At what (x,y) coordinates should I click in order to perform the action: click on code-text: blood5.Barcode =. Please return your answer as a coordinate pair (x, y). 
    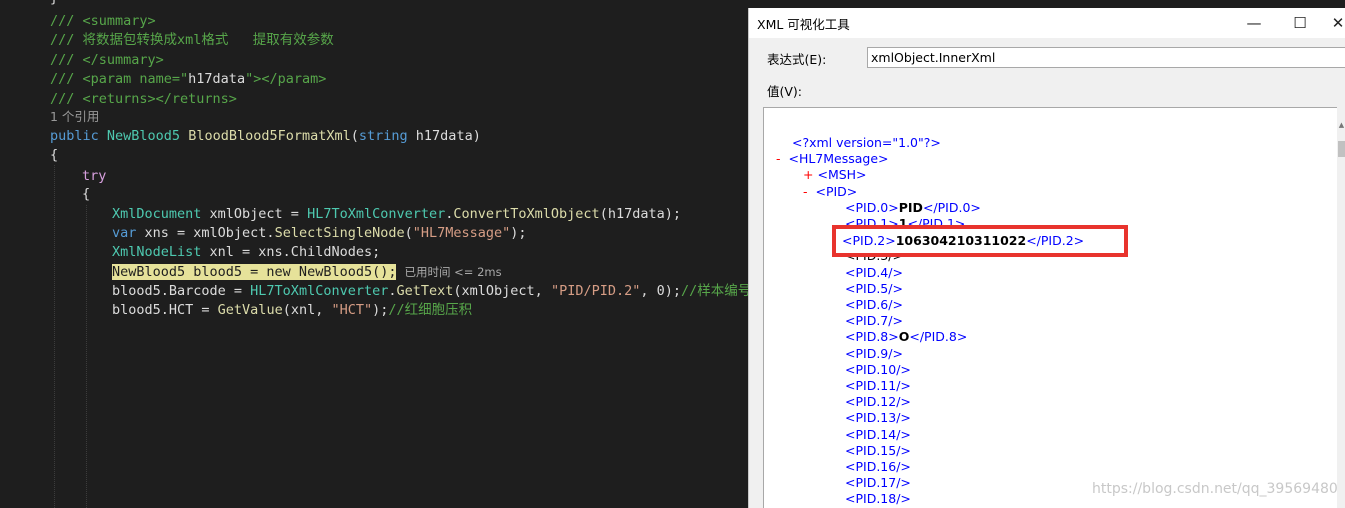
    Looking at the image, I should click on (181, 291).